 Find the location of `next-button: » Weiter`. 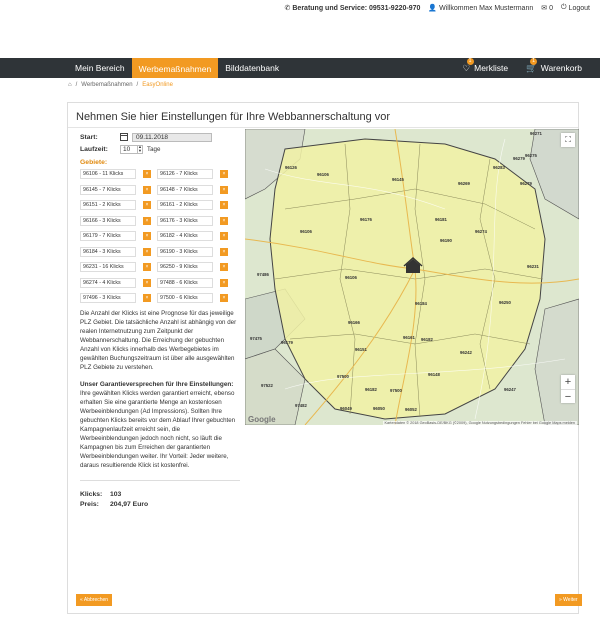

next-button: » Weiter is located at coordinates (568, 600).